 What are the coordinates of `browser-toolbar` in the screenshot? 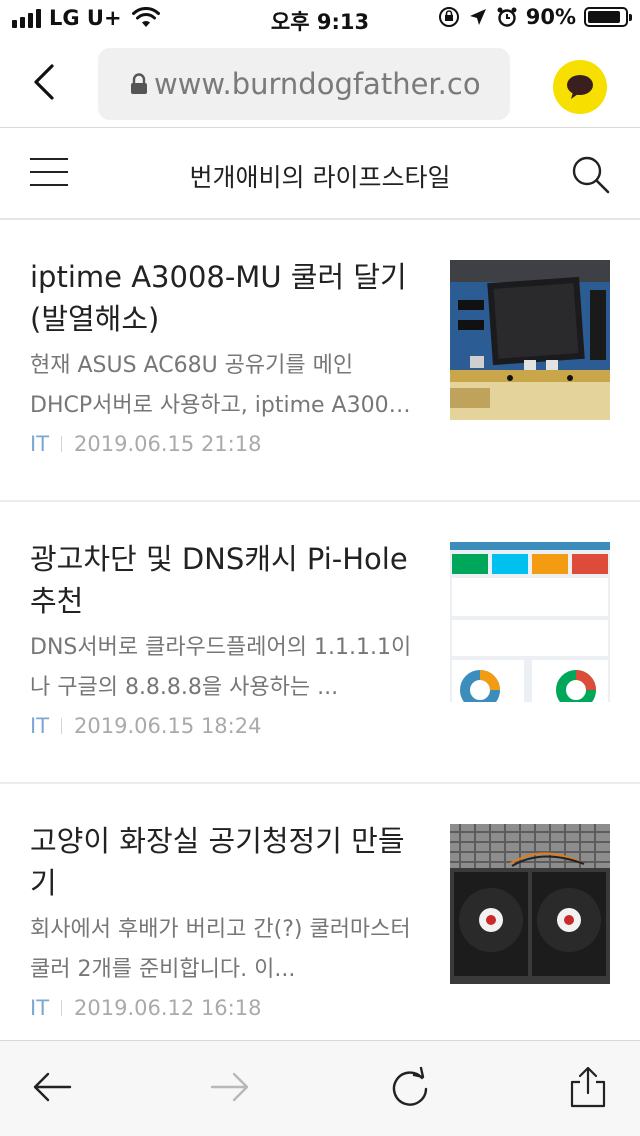 It's located at (320, 1088).